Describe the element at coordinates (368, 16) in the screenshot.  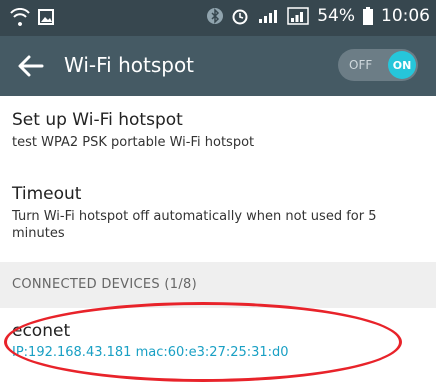
I see `battery-icon` at that location.